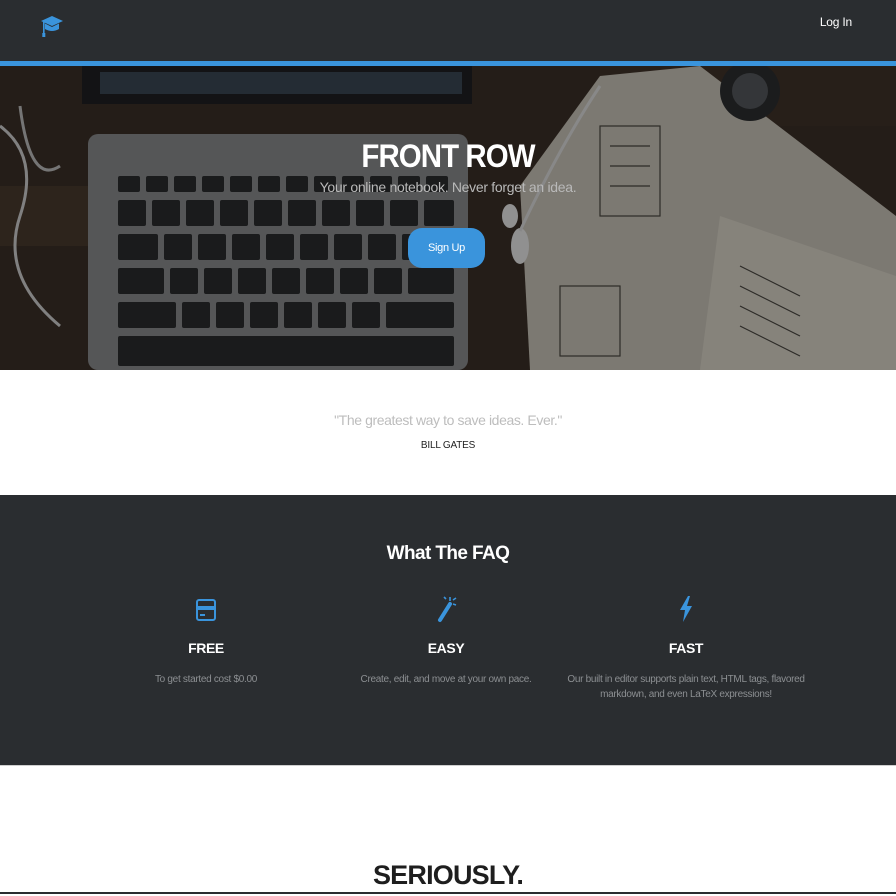 The height and width of the screenshot is (896, 896). I want to click on feature-description: Create, edit, and move at your own pace., so click(446, 679).